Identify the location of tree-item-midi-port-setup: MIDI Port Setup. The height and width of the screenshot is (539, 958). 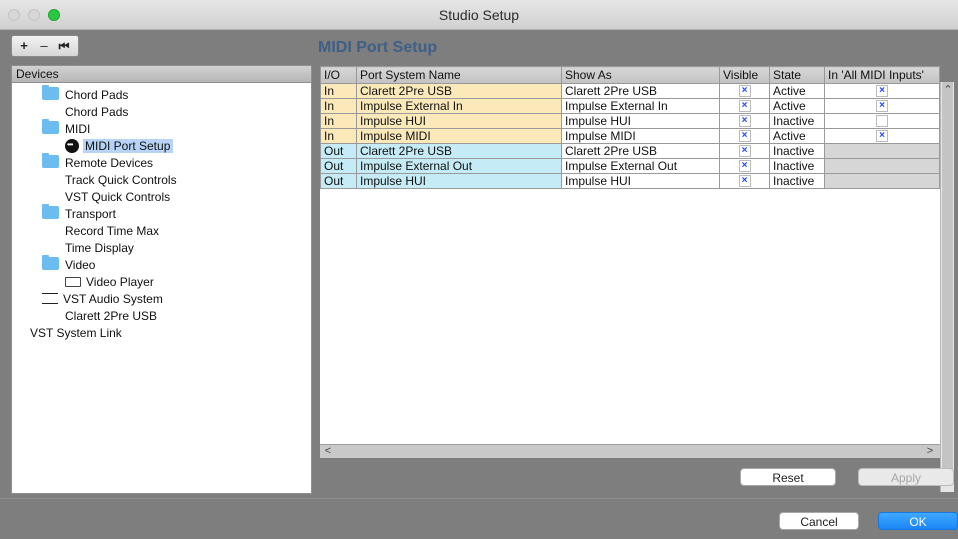
(119, 145).